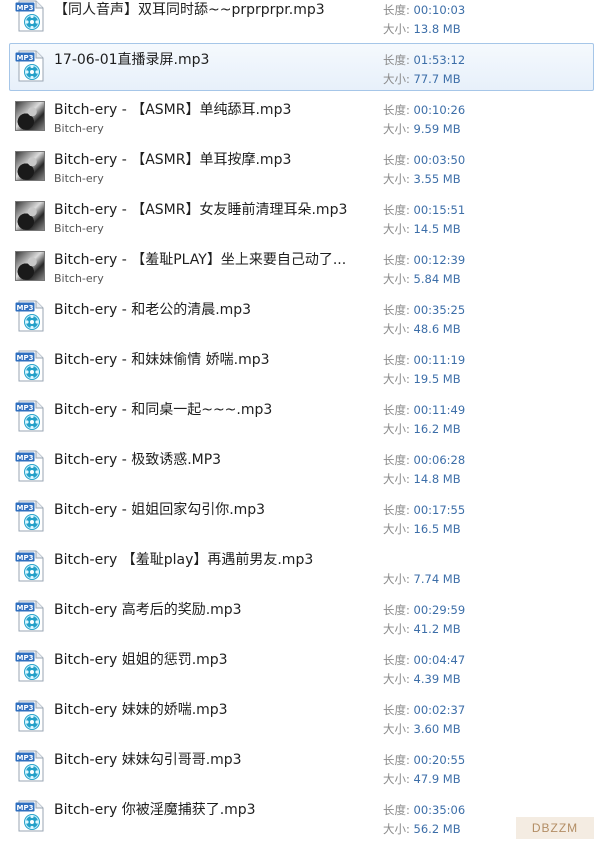 This screenshot has width=594, height=842. I want to click on length-value: 00:29:59, so click(437, 610).